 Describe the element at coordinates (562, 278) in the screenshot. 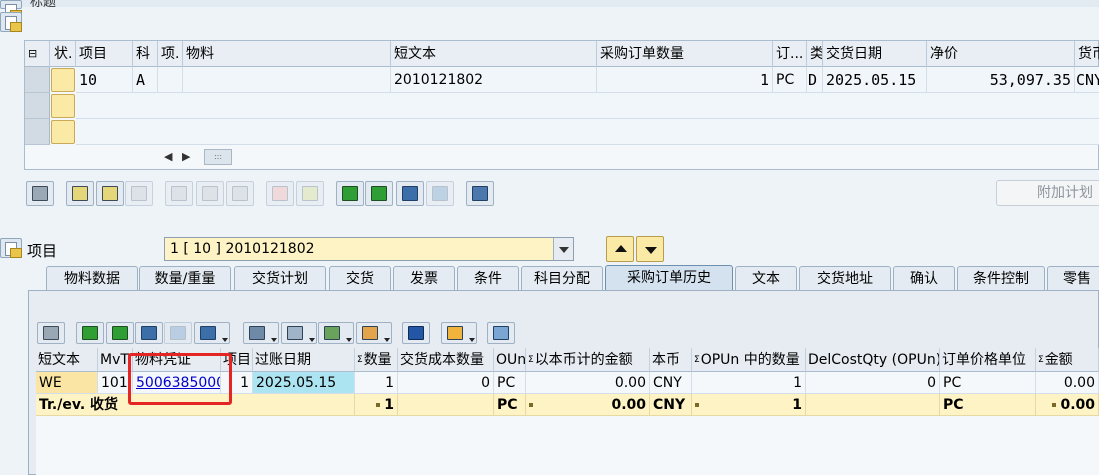

I see `tab-account-assignment: 科目分配` at that location.